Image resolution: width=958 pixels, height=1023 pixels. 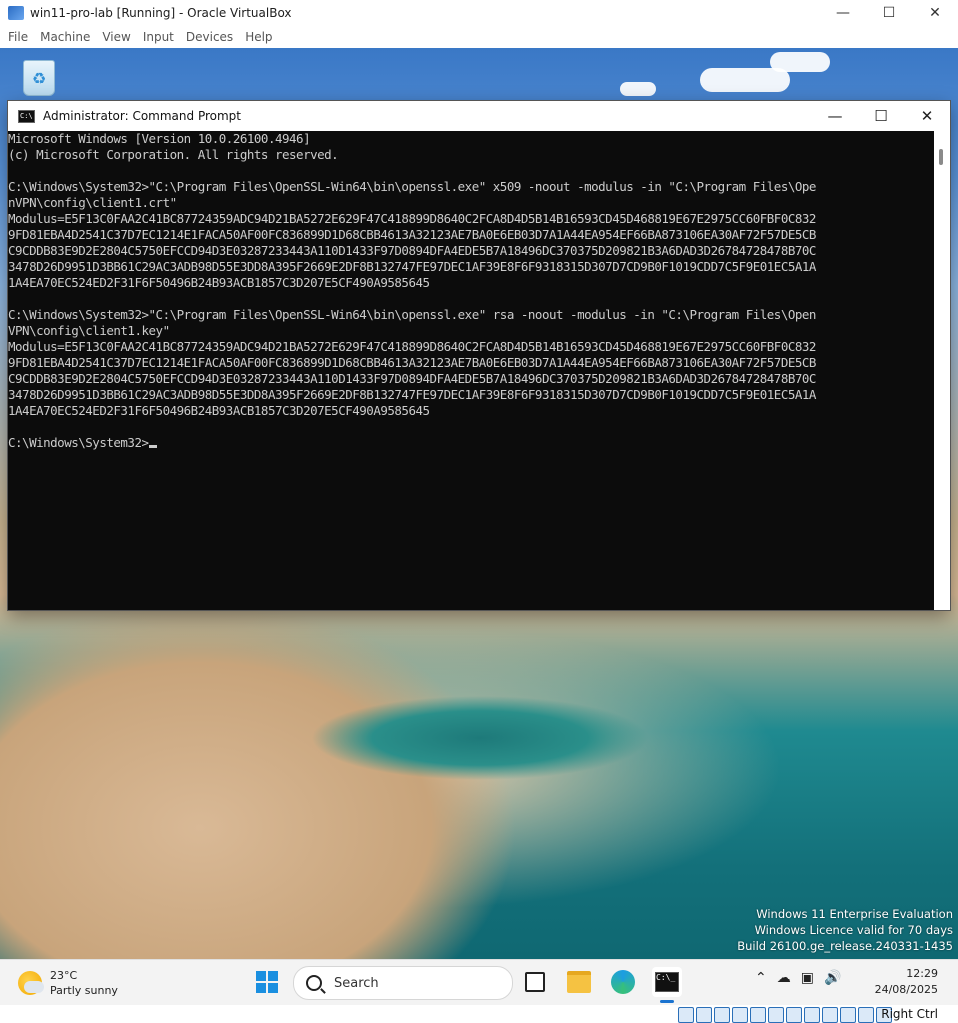 I want to click on console-line: VPN\config\client1.key", so click(x=89, y=330).